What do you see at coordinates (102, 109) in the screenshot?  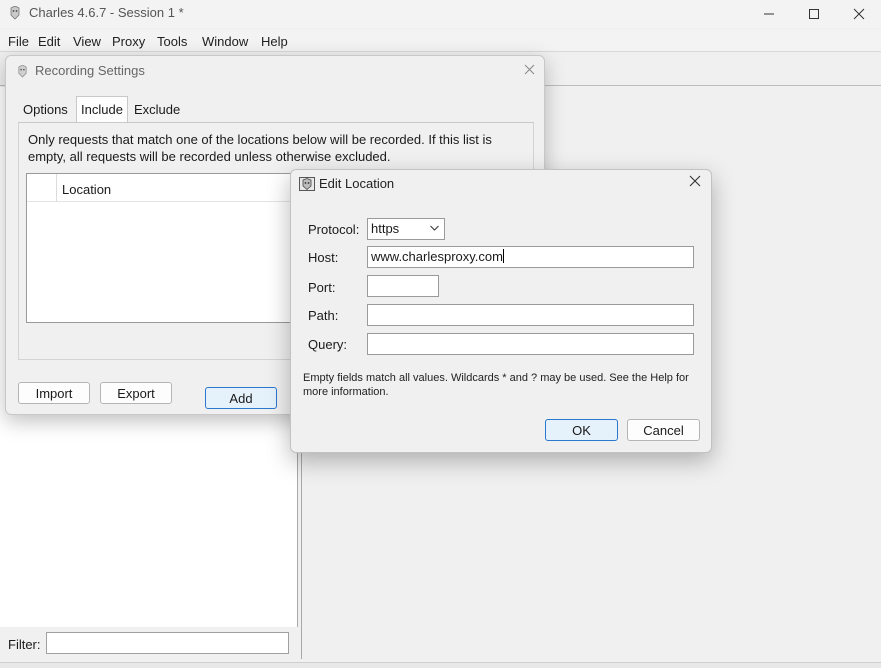 I see `tab-include: Include` at bounding box center [102, 109].